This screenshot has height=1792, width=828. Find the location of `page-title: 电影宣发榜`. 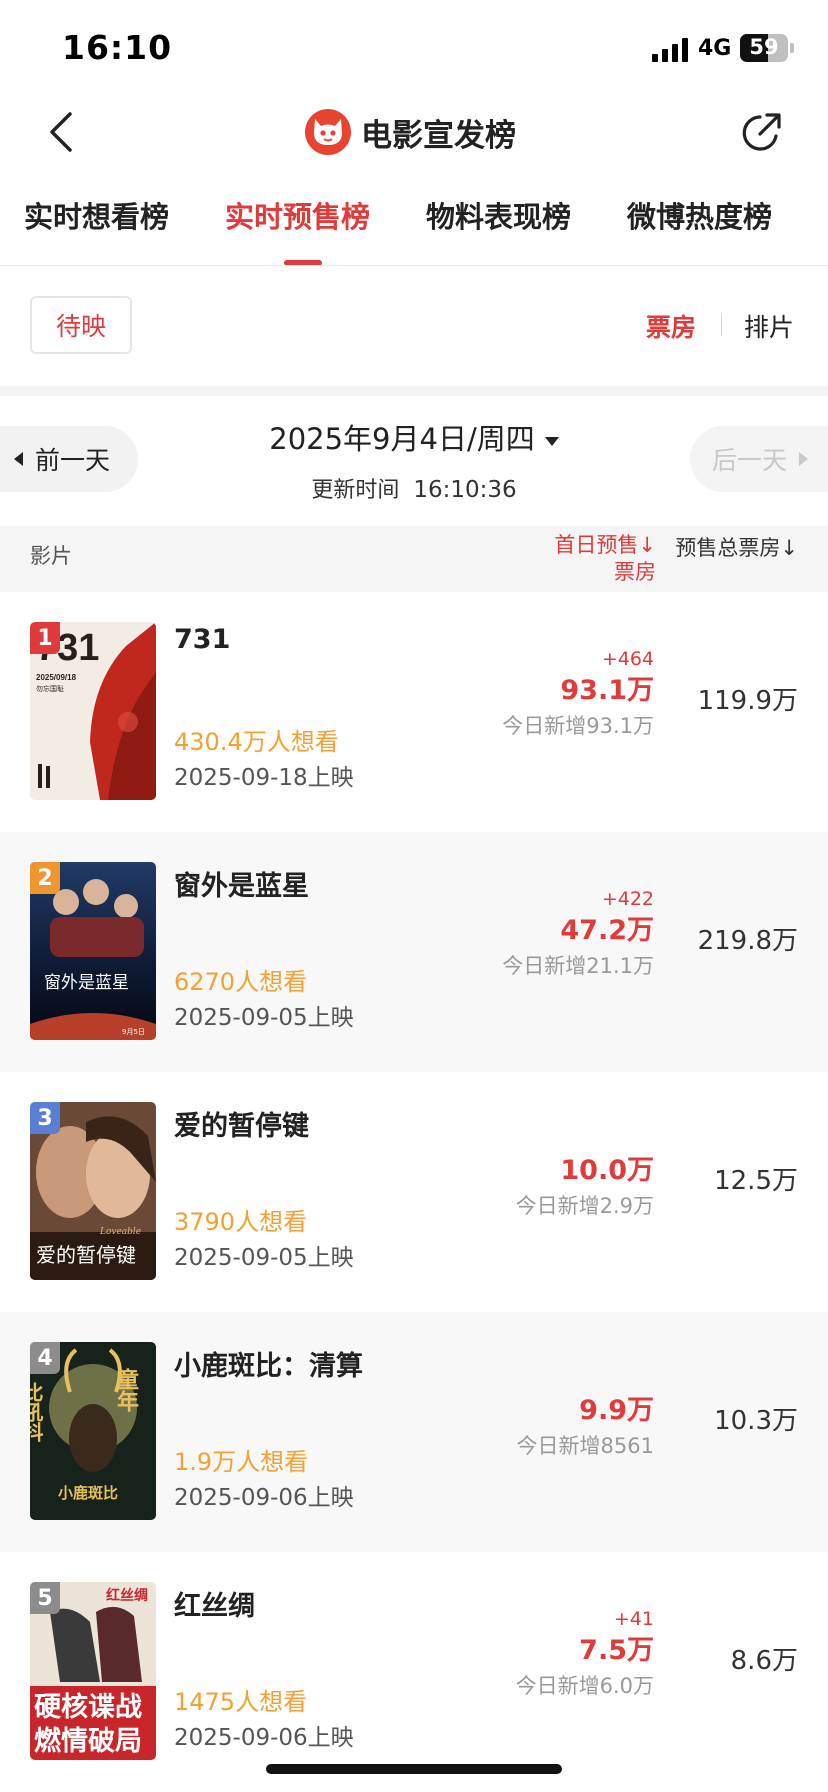

page-title: 电影宣发榜 is located at coordinates (438, 135).